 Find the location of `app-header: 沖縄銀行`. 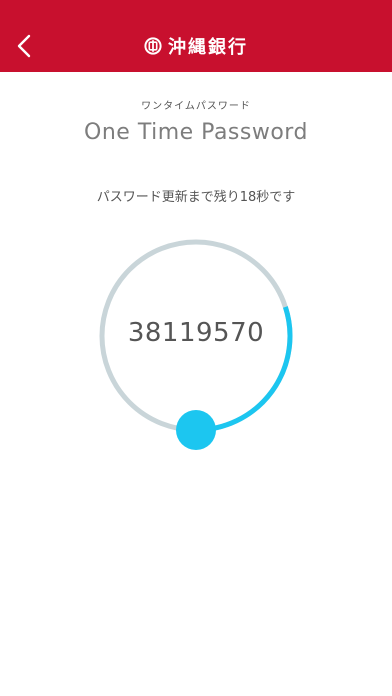

app-header: 沖縄銀行 is located at coordinates (196, 36).